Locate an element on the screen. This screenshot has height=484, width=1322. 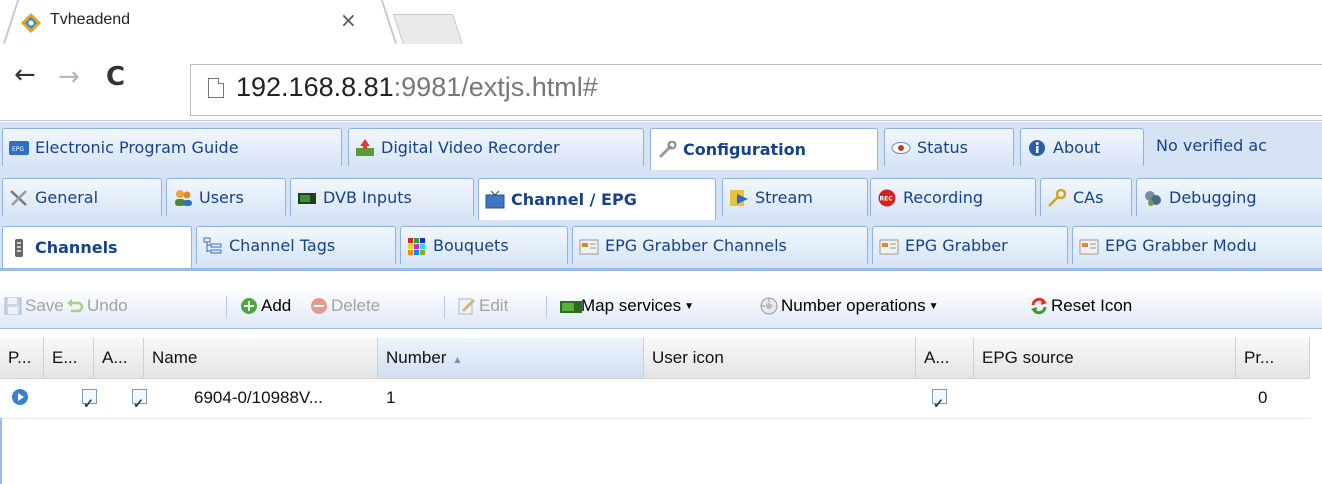
tab-epg-grabber: EPG Grabber is located at coordinates (970, 245).